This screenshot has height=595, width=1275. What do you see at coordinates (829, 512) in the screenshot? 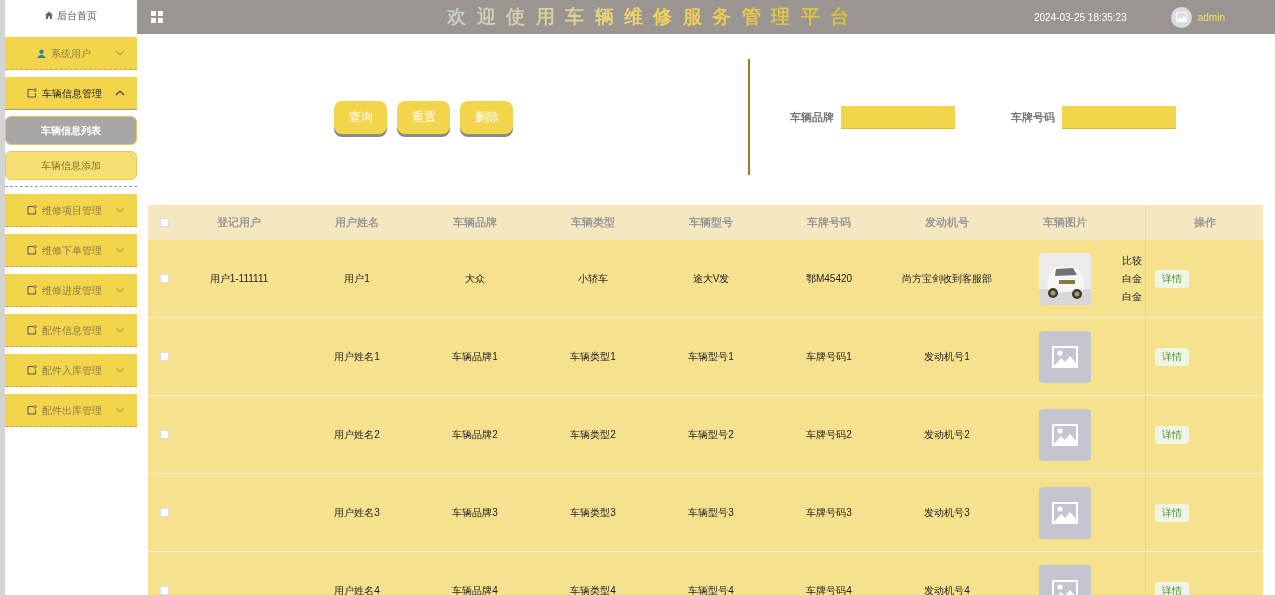
I see `table-cell: 车牌号码3` at bounding box center [829, 512].